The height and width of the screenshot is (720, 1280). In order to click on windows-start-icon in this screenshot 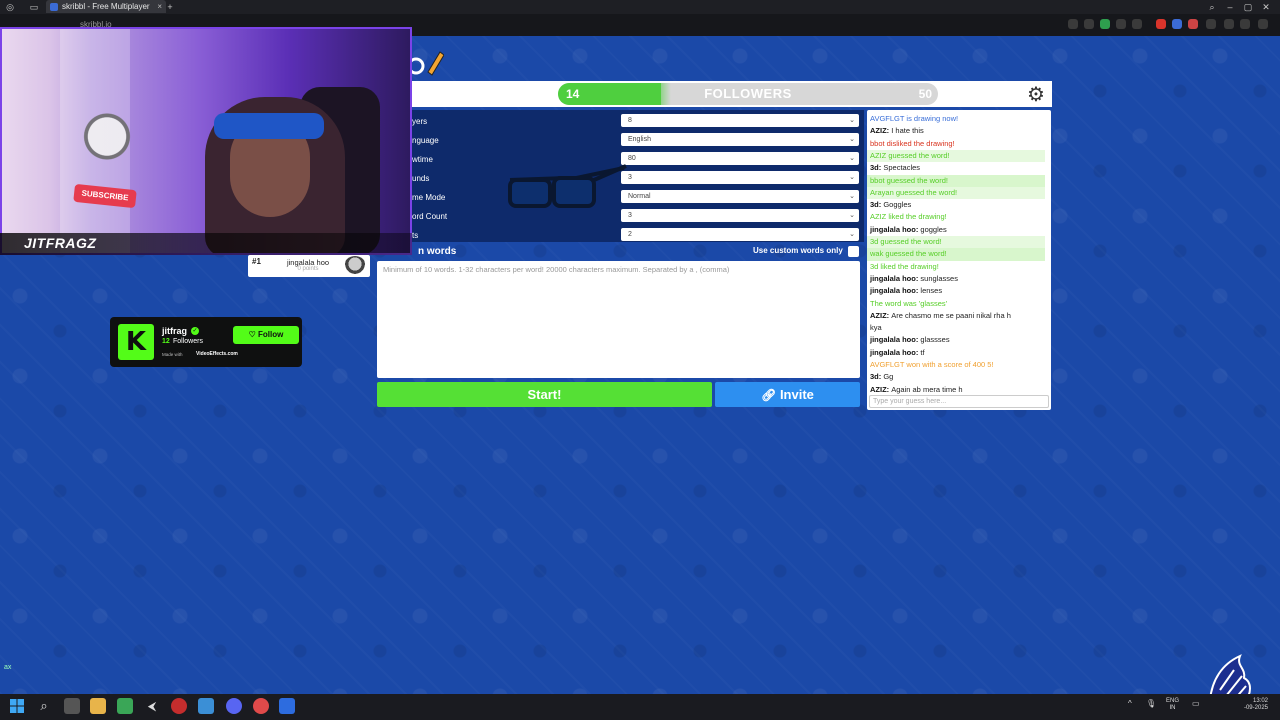, I will do `click(17, 706)`.